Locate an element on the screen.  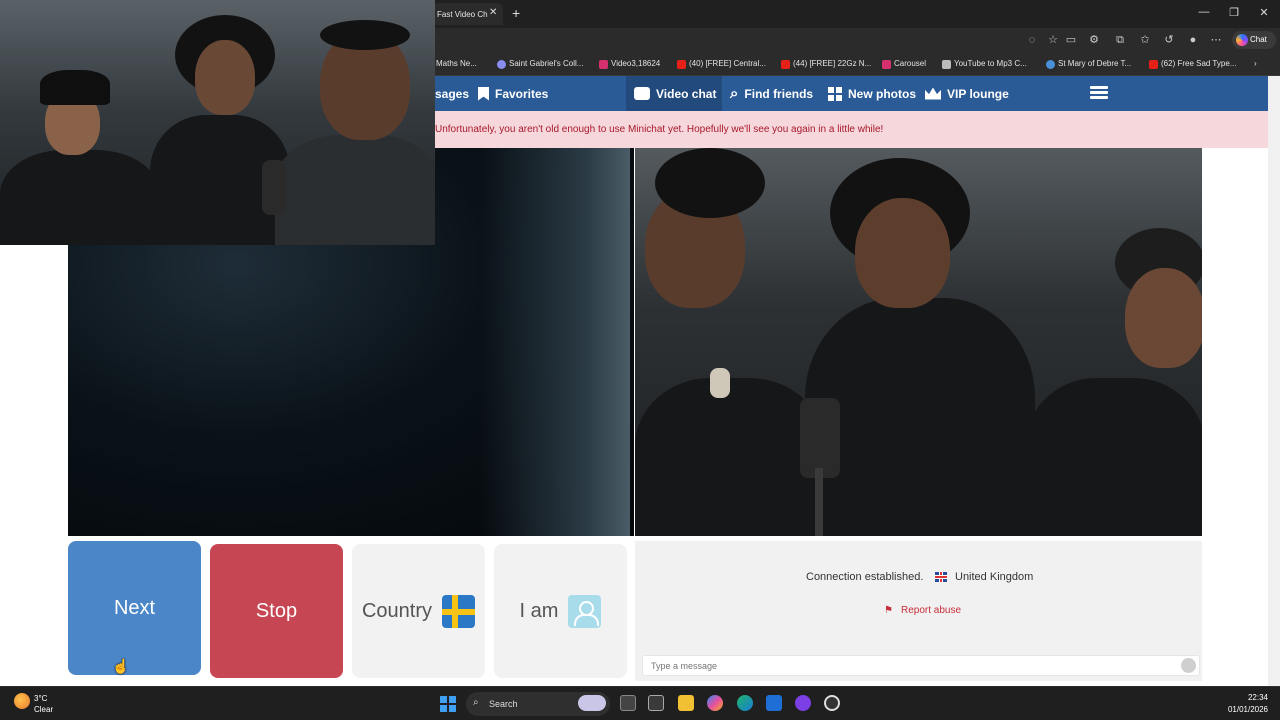
nav-new-photos: New photos is located at coordinates (872, 93).